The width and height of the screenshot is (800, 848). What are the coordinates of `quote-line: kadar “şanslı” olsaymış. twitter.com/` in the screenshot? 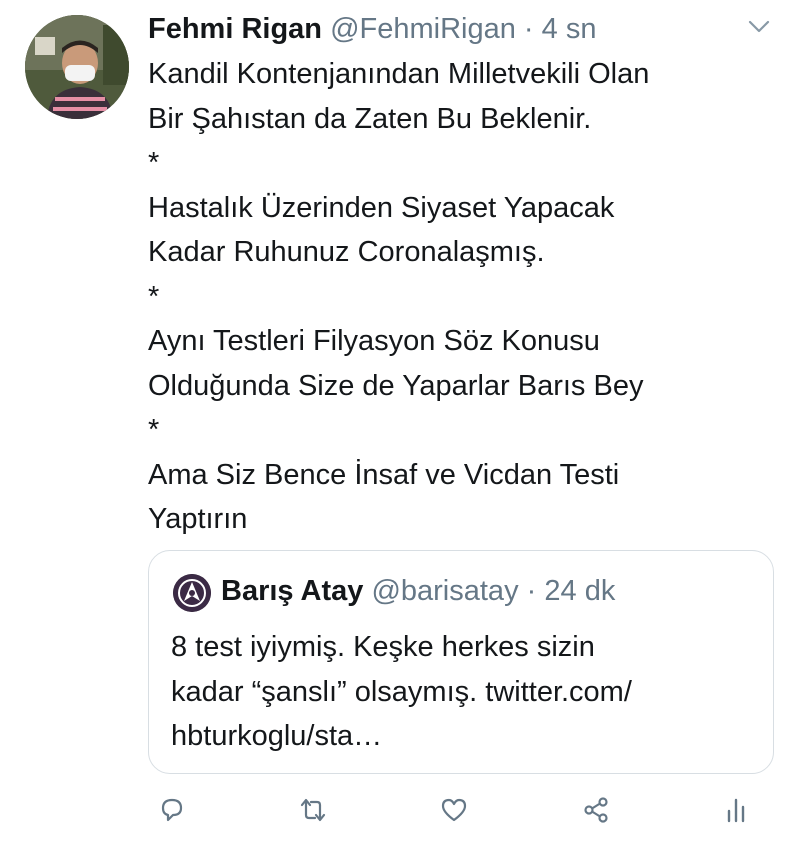 It's located at (401, 691).